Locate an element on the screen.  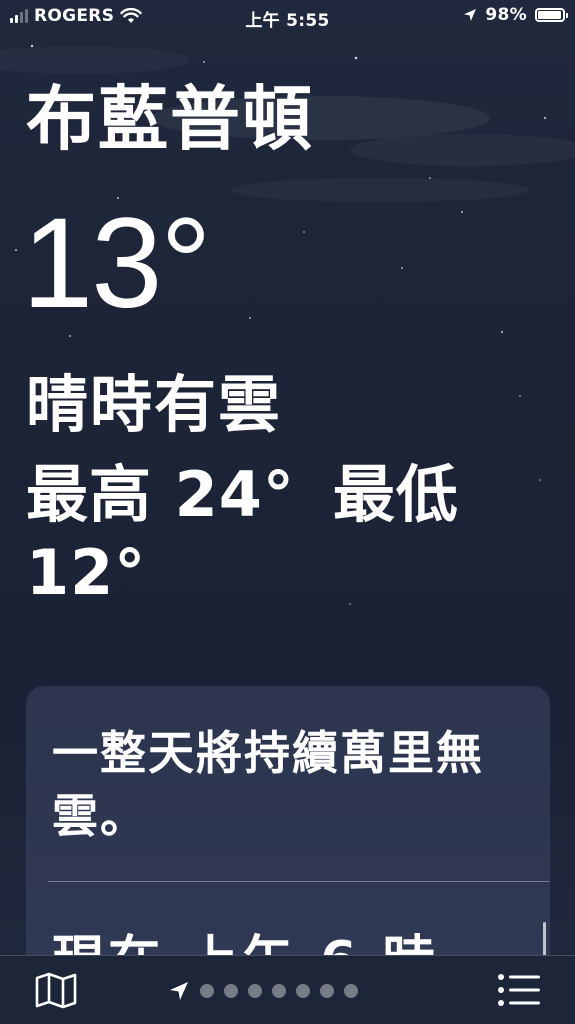
location-services-icon is located at coordinates (470, 15).